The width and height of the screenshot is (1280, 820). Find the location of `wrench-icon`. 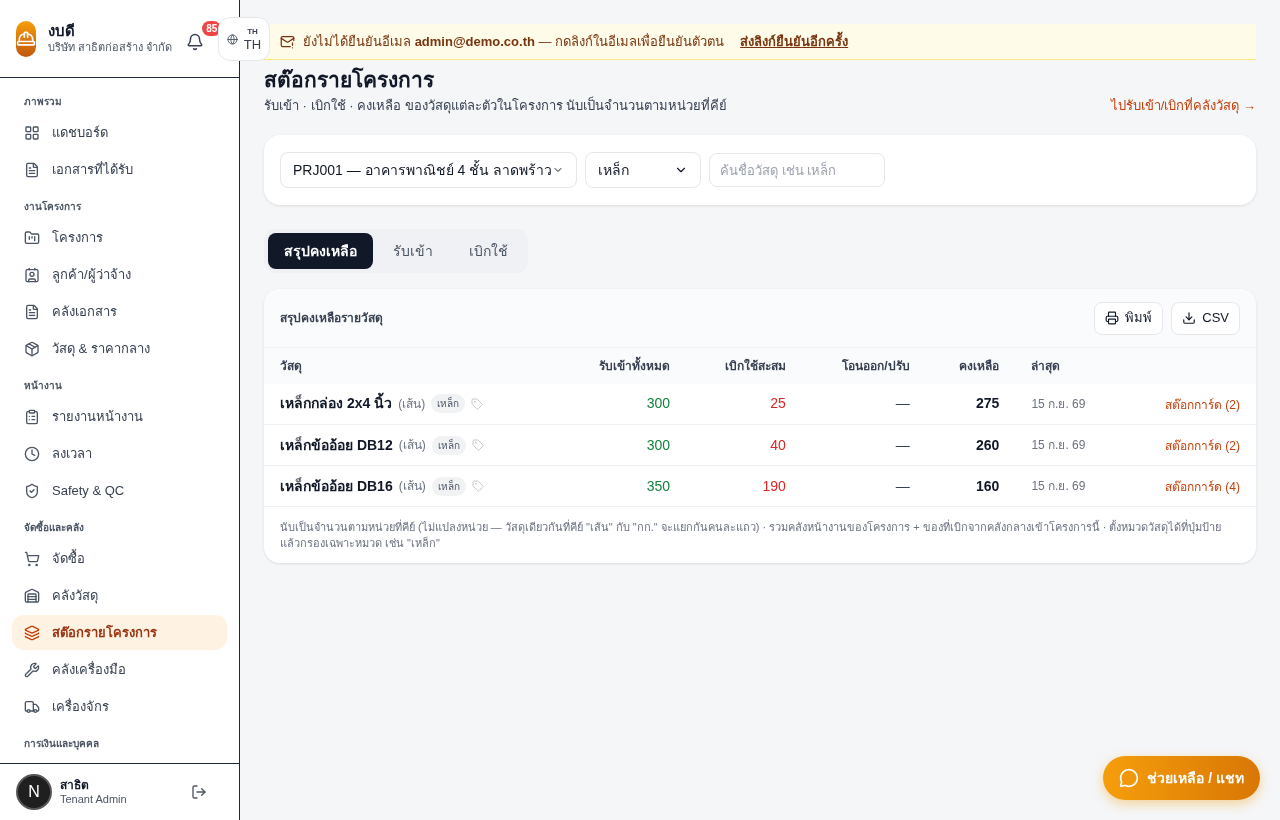

wrench-icon is located at coordinates (32, 669).